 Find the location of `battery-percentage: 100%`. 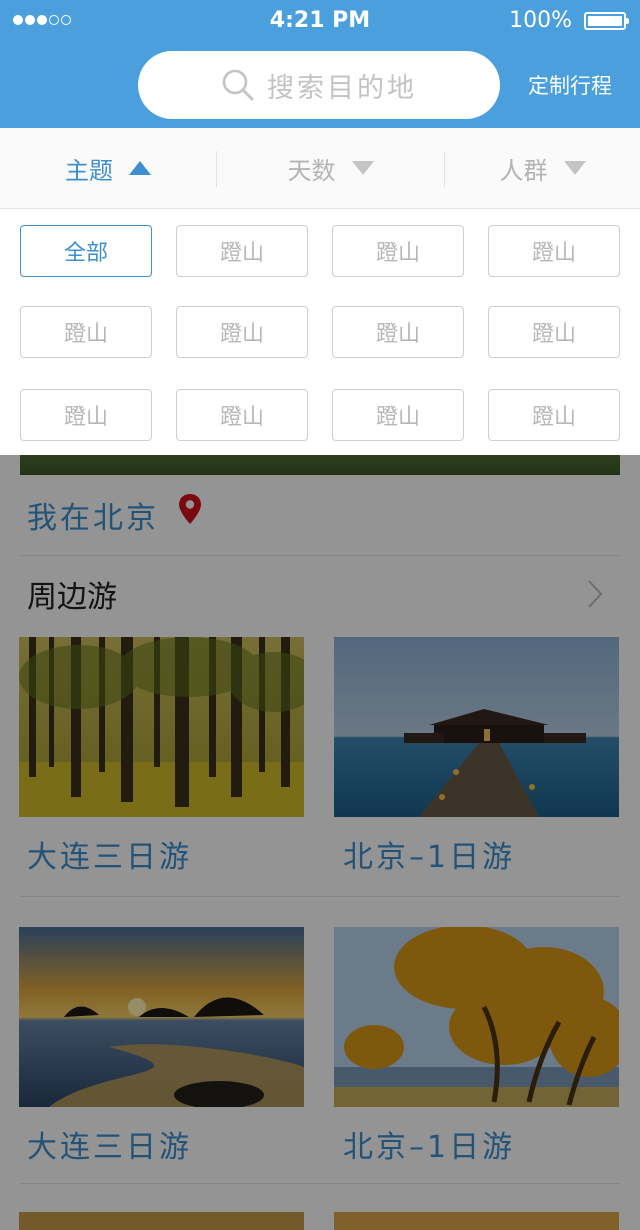

battery-percentage: 100% is located at coordinates (540, 20).